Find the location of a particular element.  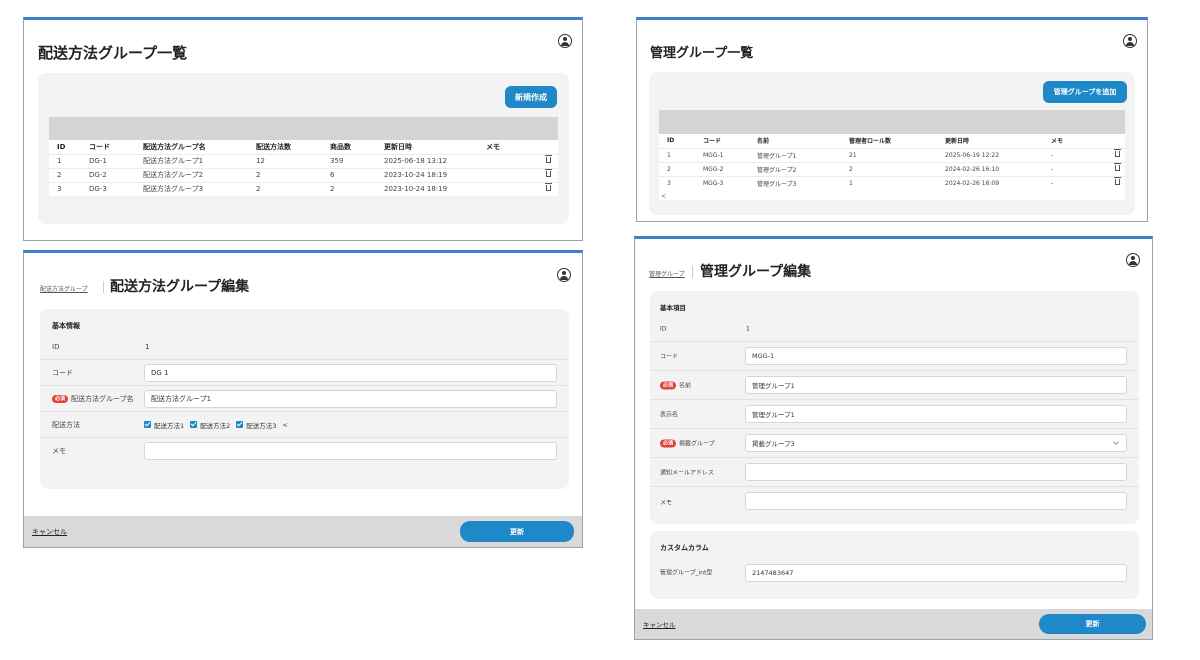

name-label: 名前 is located at coordinates (685, 386).